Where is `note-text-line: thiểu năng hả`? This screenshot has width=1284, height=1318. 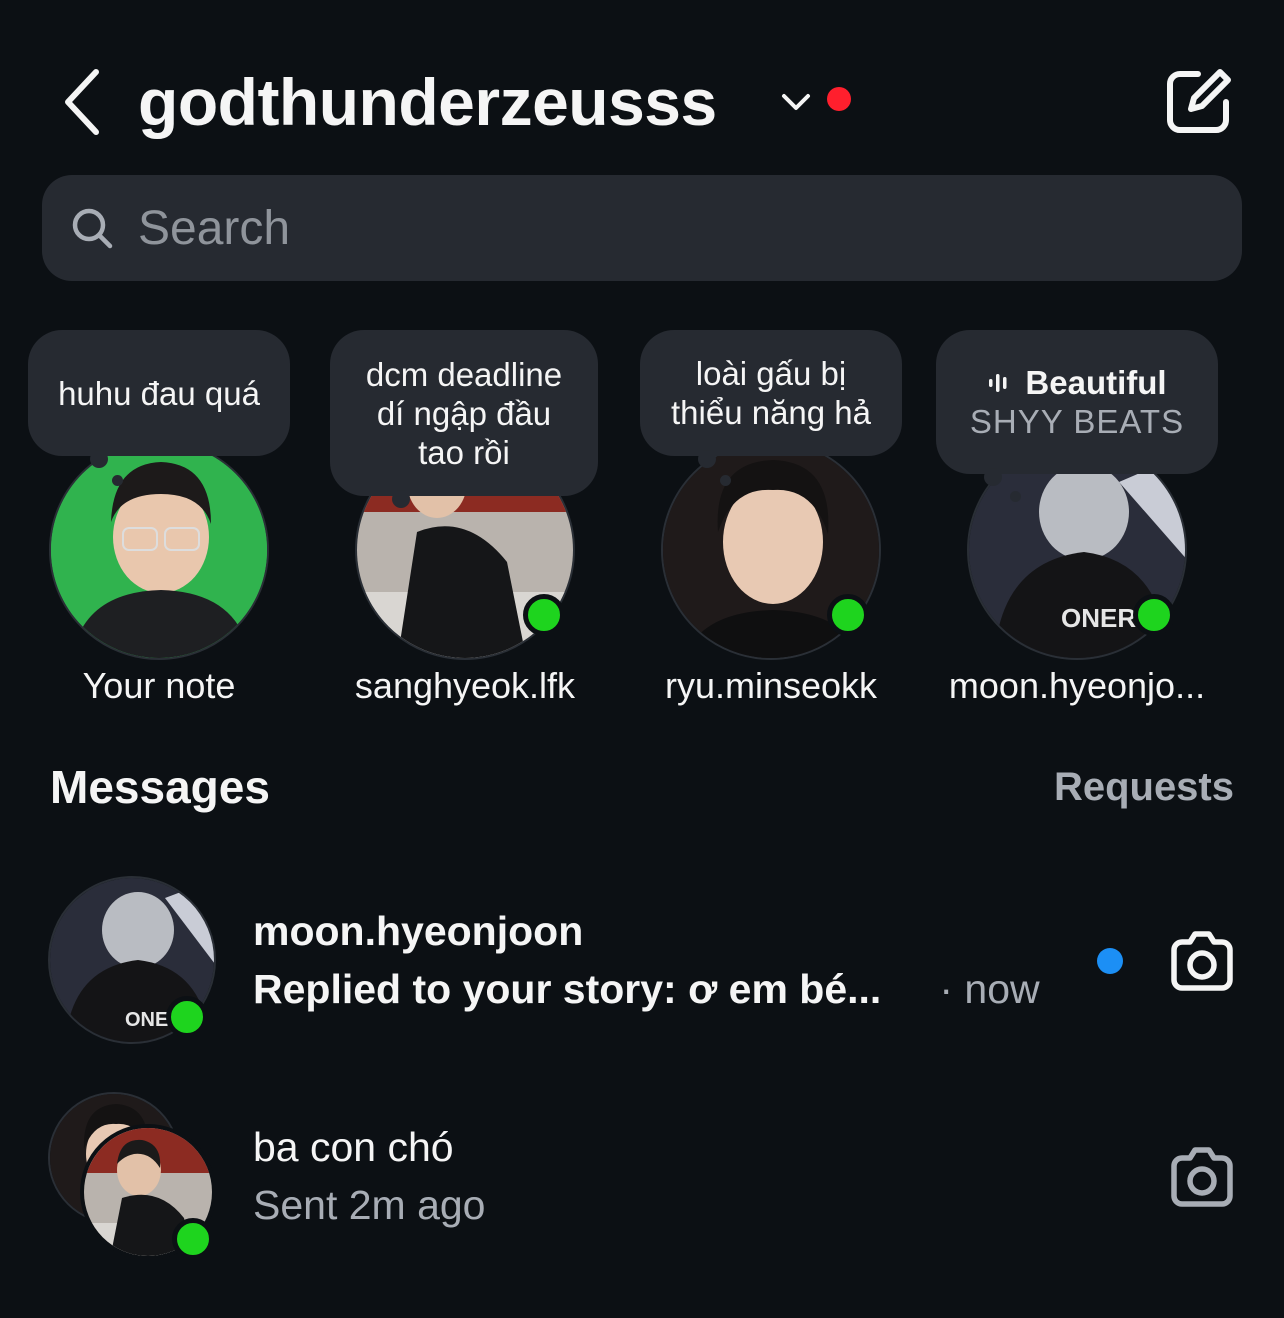 note-text-line: thiểu năng hả is located at coordinates (770, 412).